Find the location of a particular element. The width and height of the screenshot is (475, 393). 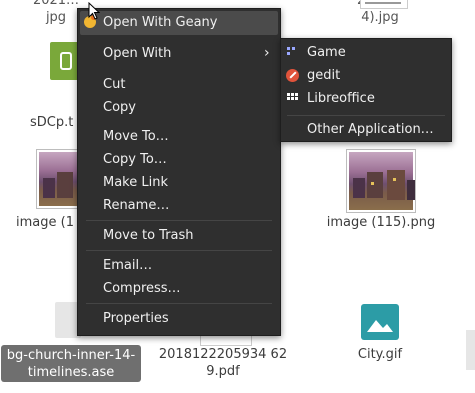

selected-file-label-bg: bg-church-inner-14- timelines.ase is located at coordinates (71, 363).